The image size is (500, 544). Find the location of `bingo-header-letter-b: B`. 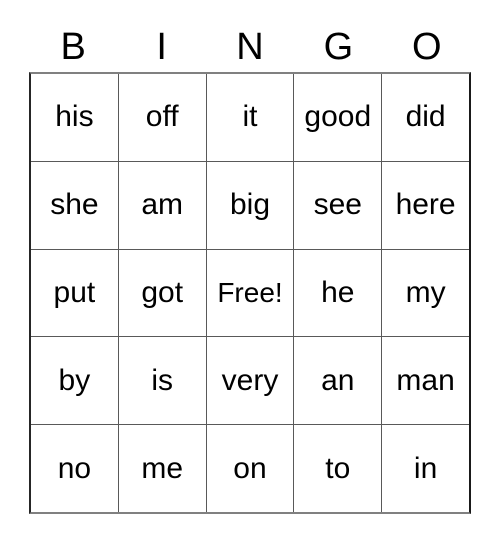

bingo-header-letter-b: B is located at coordinates (73, 47).